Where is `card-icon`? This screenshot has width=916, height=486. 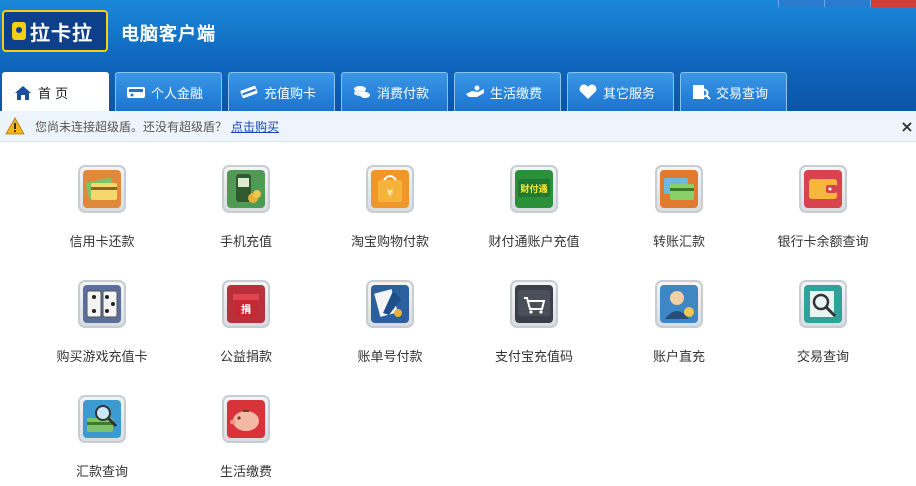
card-icon is located at coordinates (249, 92).